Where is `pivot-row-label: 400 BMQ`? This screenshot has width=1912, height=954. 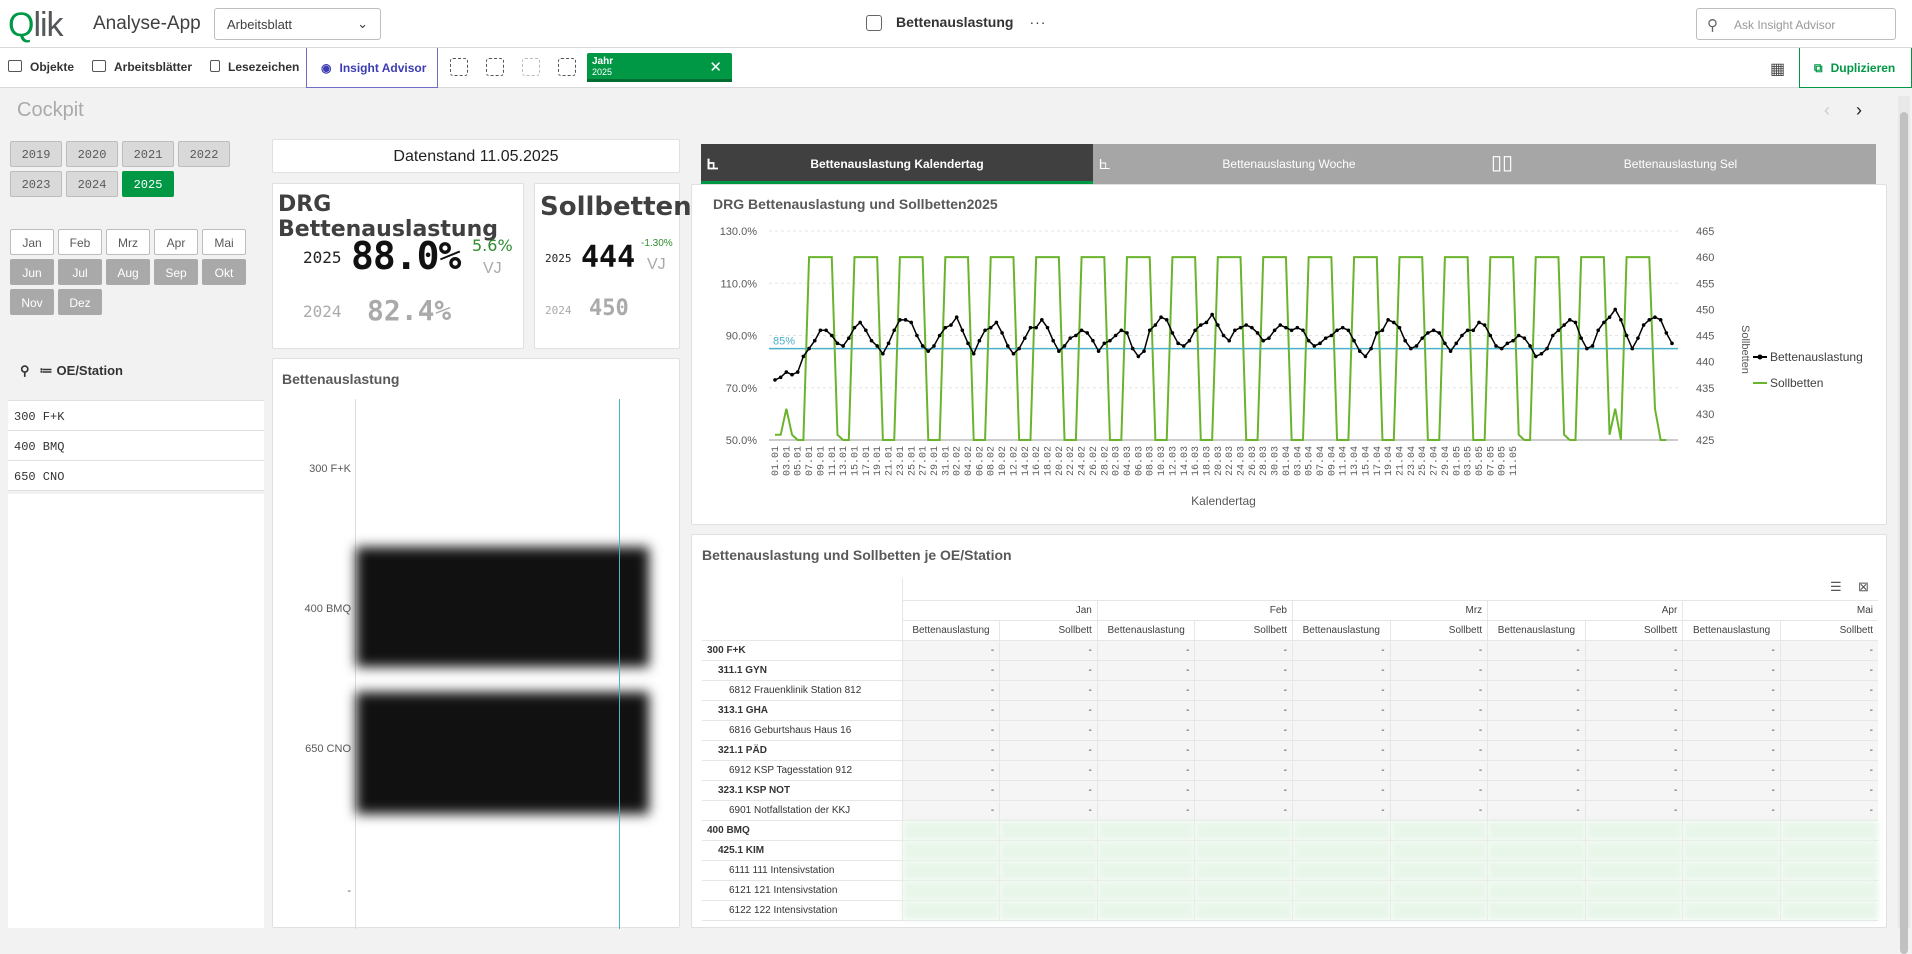 pivot-row-label: 400 BMQ is located at coordinates (802, 830).